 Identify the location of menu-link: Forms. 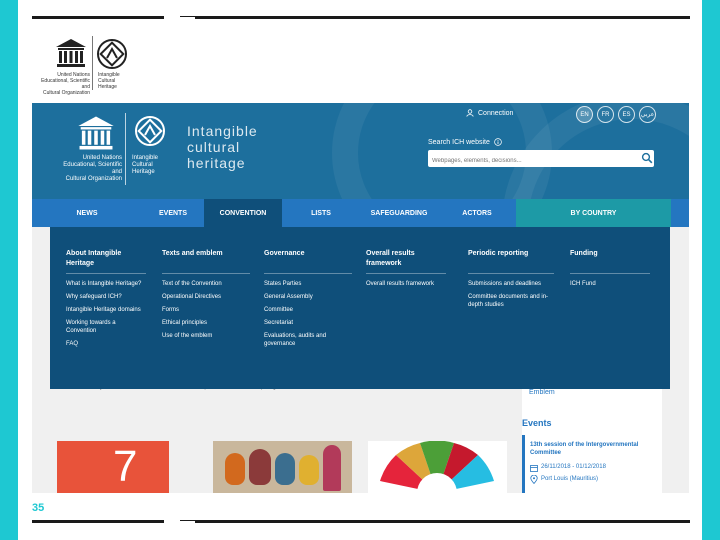
(206, 310).